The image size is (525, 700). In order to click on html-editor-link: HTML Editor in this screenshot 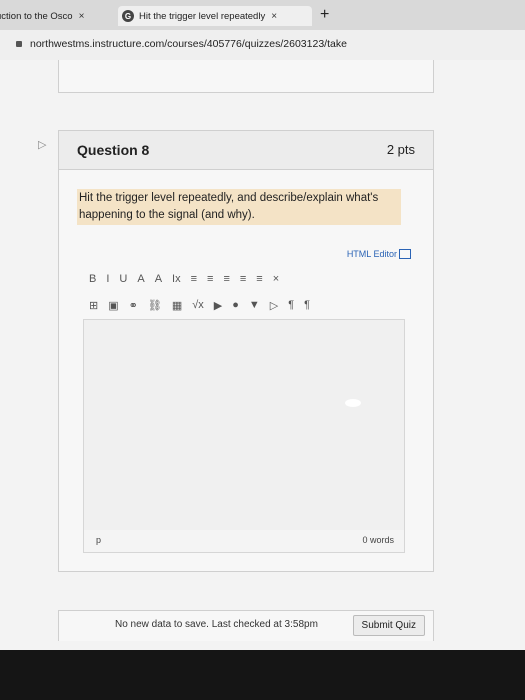, I will do `click(379, 254)`.